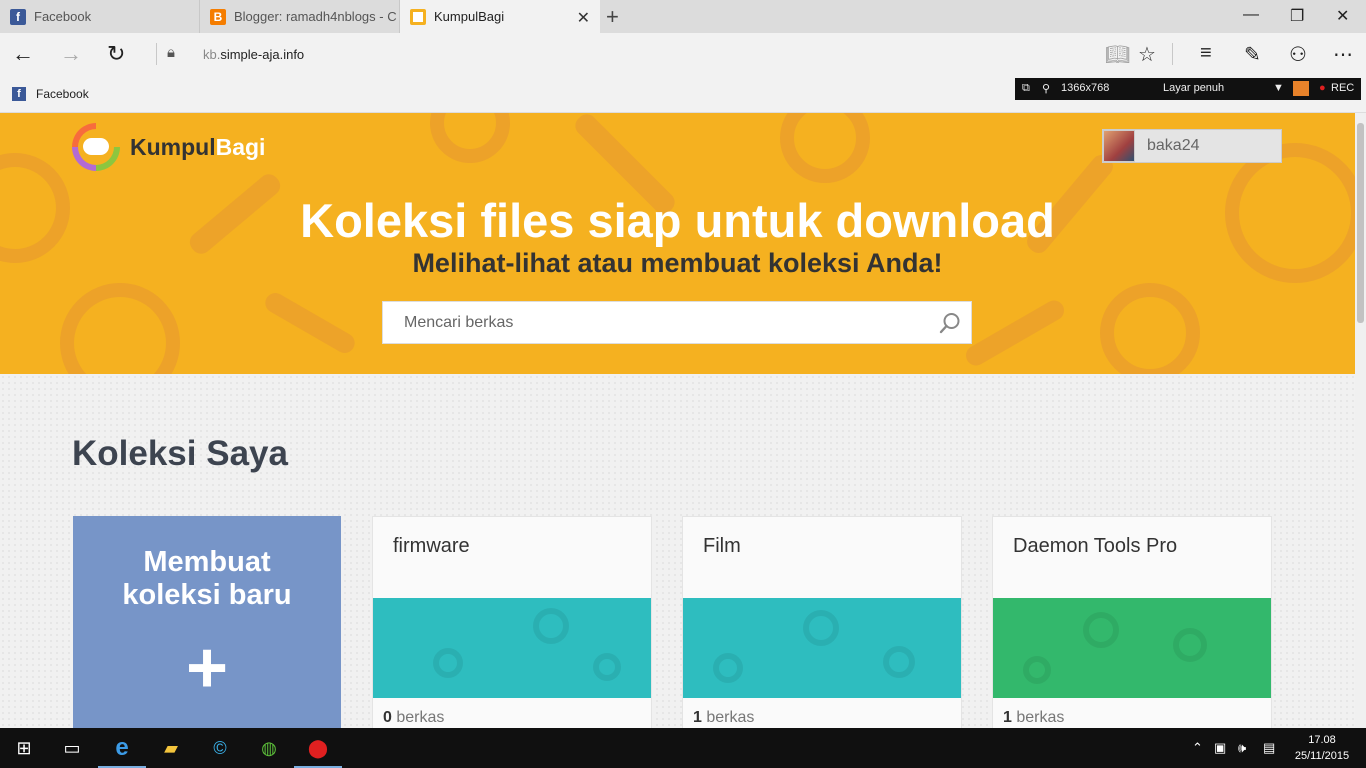 The width and height of the screenshot is (1366, 768). Describe the element at coordinates (1197, 748) in the screenshot. I see `chevron-up-icon: ⌃` at that location.